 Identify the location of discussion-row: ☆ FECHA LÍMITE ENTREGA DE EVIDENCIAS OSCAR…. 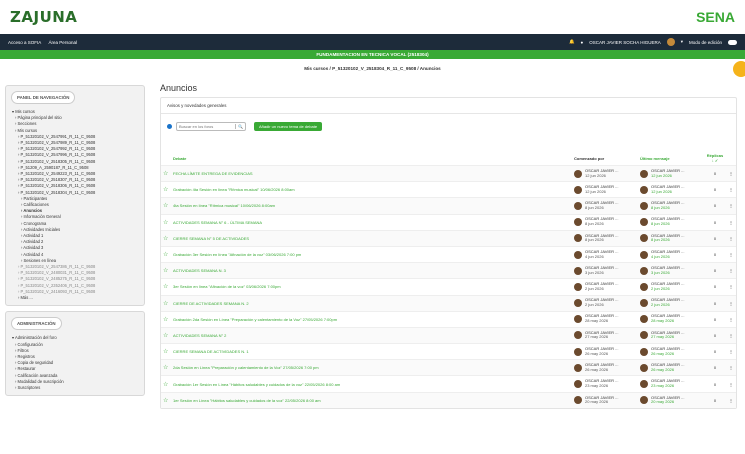
(448, 173).